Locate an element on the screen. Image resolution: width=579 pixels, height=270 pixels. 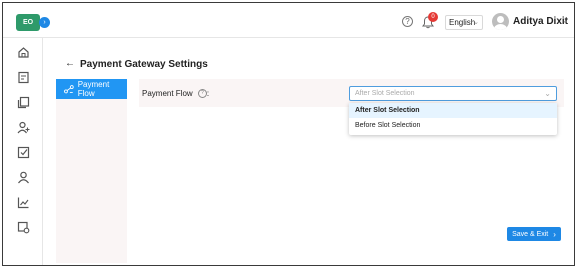
logo-text: EO is located at coordinates (28, 22).